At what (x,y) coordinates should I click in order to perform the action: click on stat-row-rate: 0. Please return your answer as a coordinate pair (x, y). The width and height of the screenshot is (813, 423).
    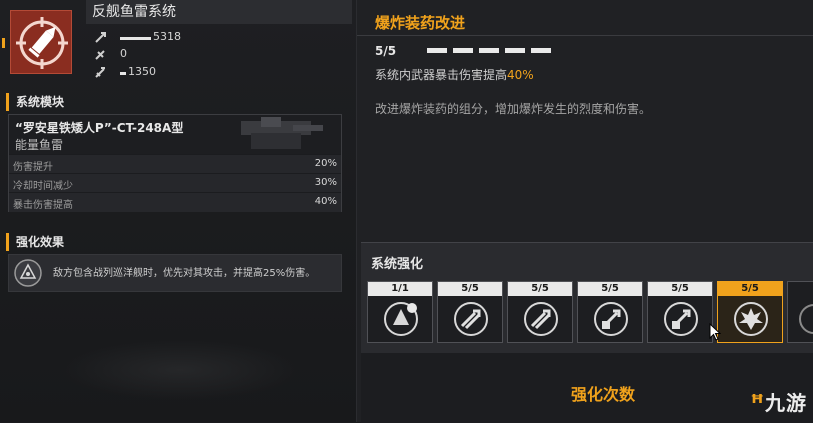
    Looking at the image, I should click on (219, 55).